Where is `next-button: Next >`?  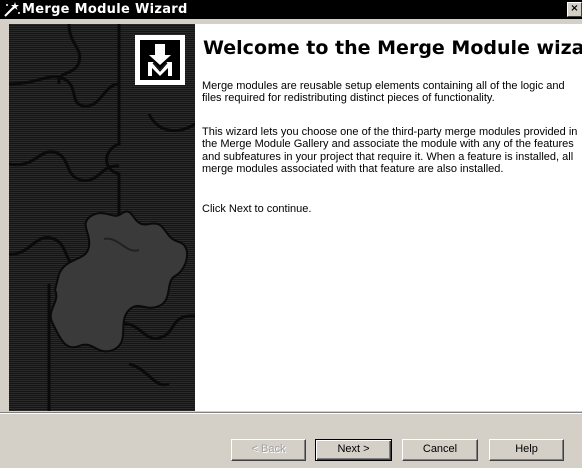
next-button: Next > is located at coordinates (353, 450).